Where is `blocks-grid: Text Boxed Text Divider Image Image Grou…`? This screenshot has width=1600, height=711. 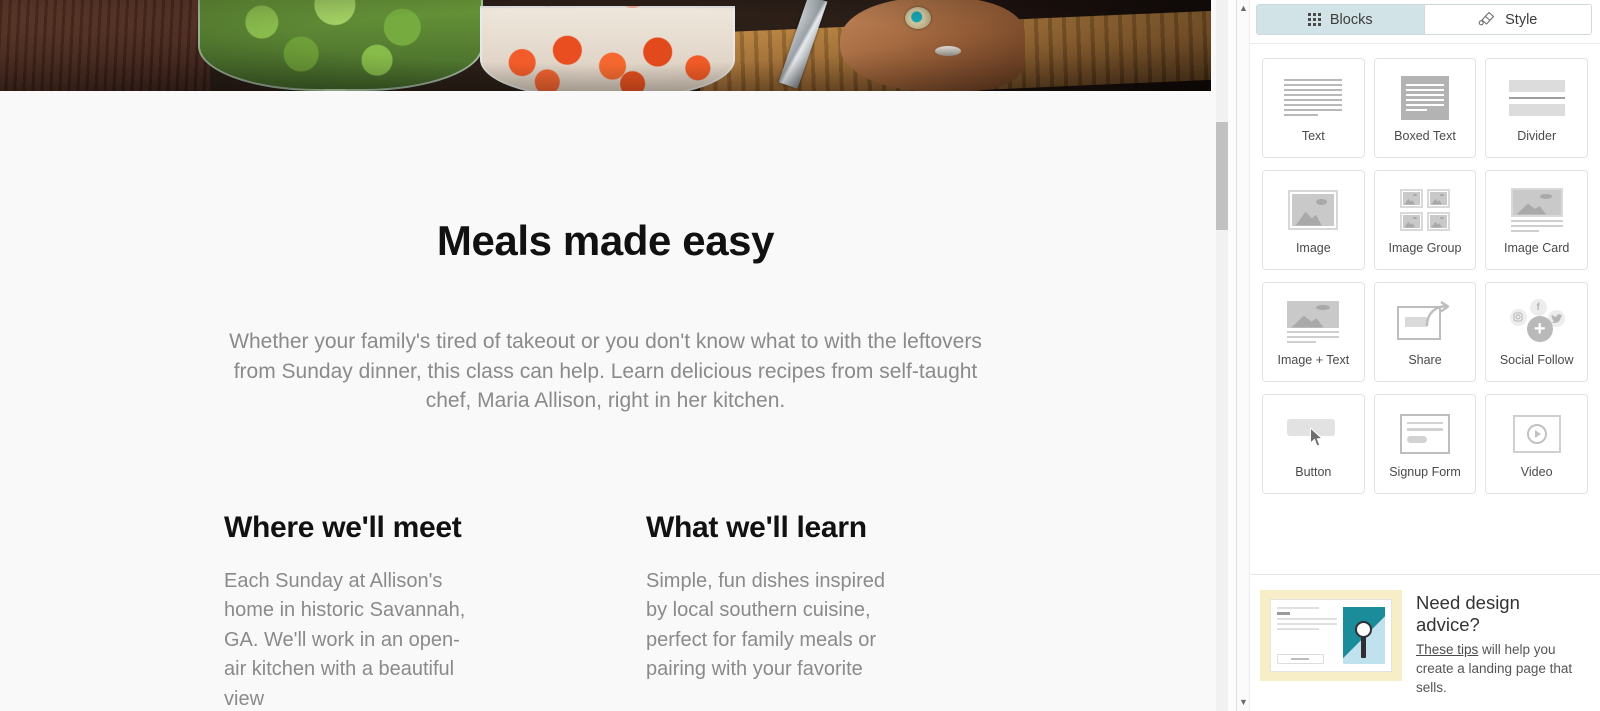 blocks-grid: Text Boxed Text Divider Image Image Grou… is located at coordinates (1425, 269).